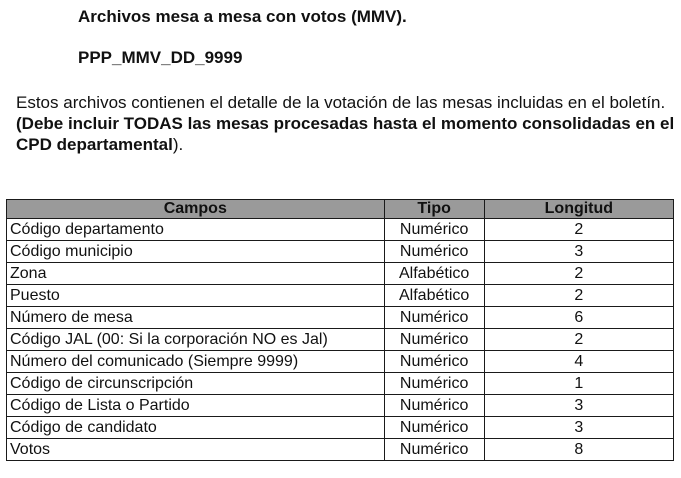  I want to click on header-campos: Campos, so click(195, 209).